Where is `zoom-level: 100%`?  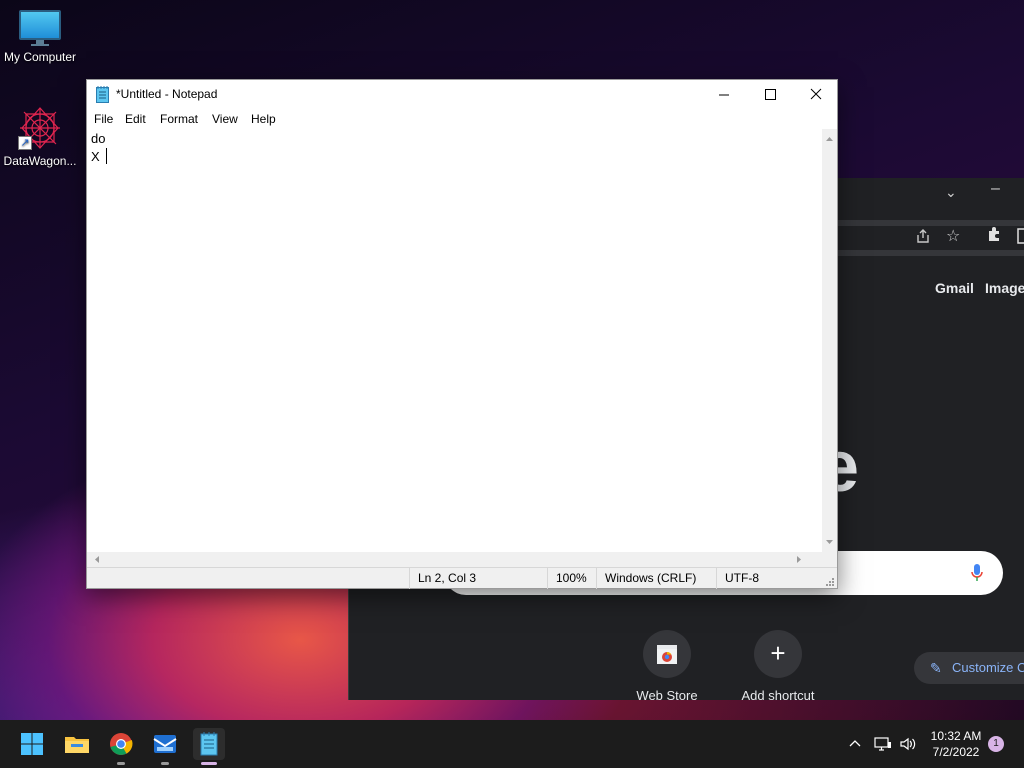
zoom-level: 100% is located at coordinates (571, 578).